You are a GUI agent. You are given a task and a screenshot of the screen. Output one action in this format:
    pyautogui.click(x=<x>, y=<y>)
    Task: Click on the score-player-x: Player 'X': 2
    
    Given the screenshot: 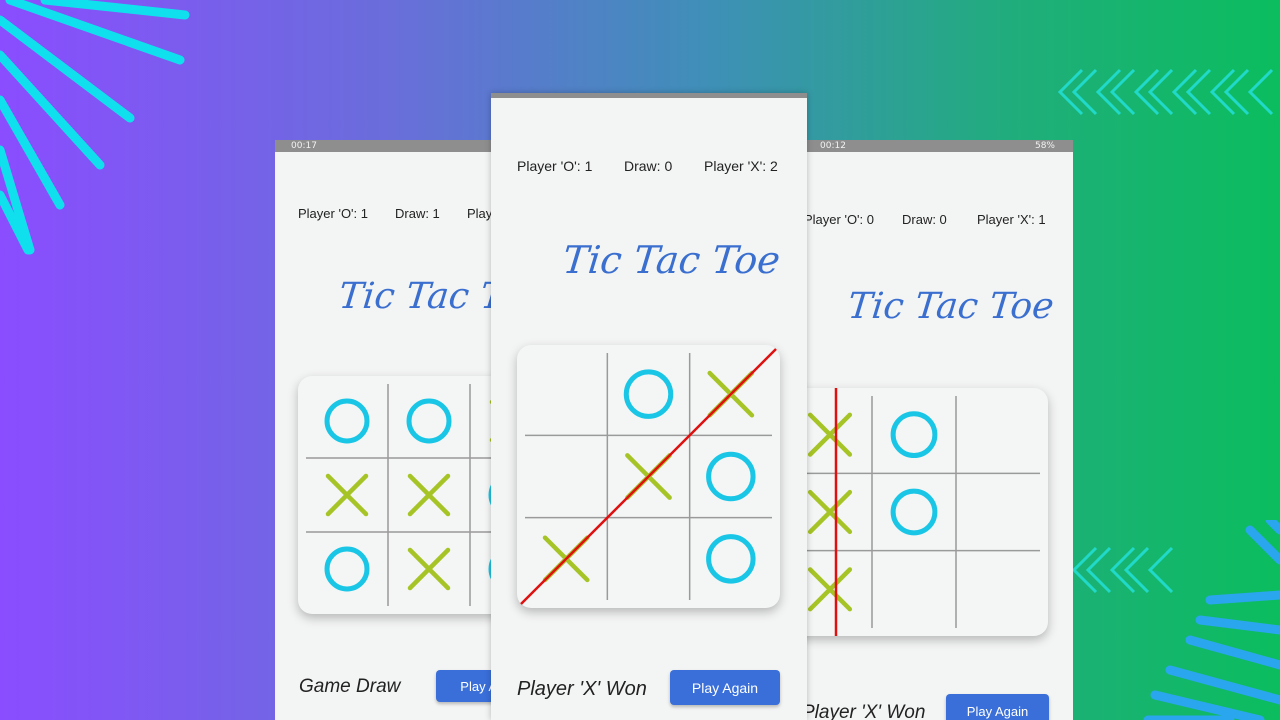 What is the action you would take?
    pyautogui.click(x=741, y=166)
    